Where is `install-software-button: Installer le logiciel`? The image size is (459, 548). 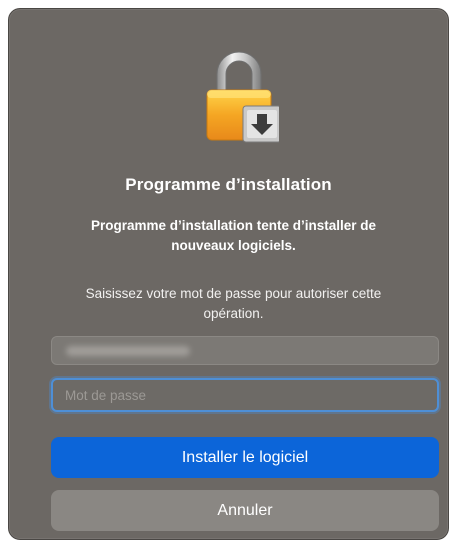 install-software-button: Installer le logiciel is located at coordinates (245, 457).